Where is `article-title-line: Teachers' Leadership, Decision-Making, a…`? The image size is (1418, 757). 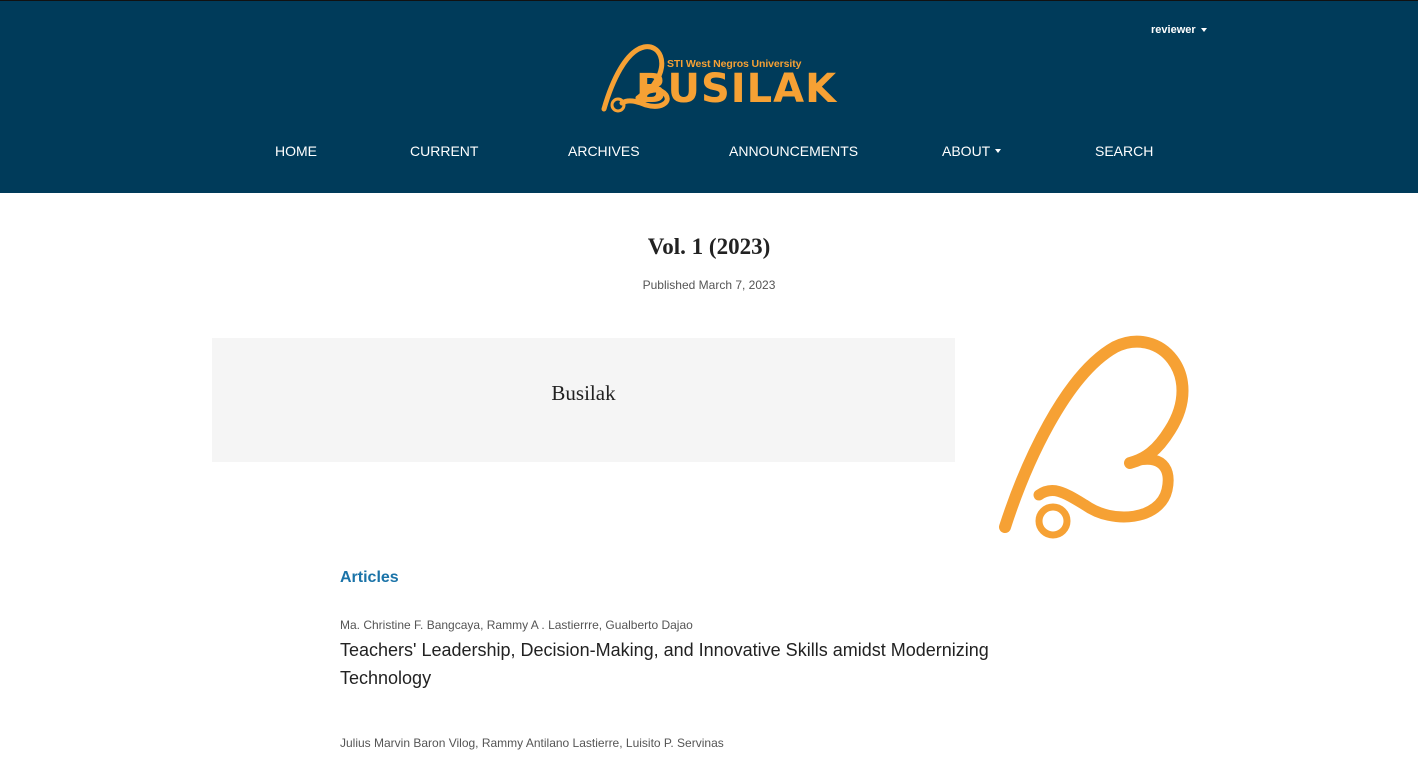
article-title-line: Teachers' Leadership, Decision-Making, a… is located at coordinates (664, 650).